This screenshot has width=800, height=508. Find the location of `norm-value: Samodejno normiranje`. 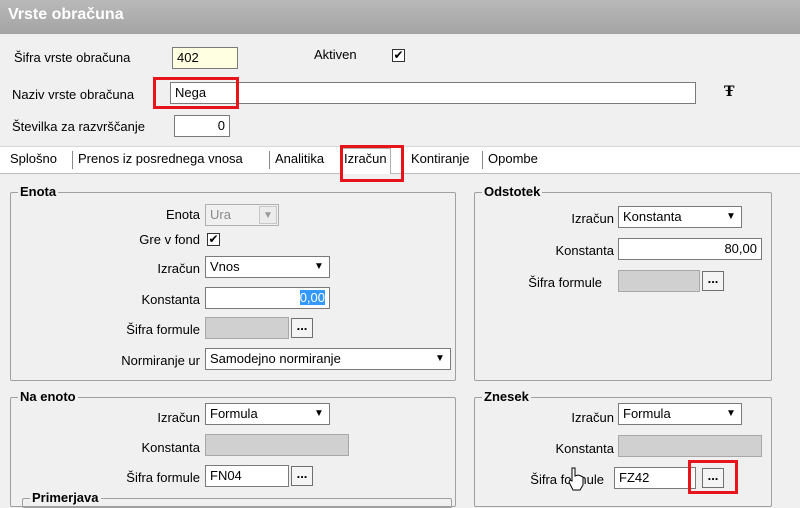

norm-value: Samodejno normiranje is located at coordinates (275, 358).